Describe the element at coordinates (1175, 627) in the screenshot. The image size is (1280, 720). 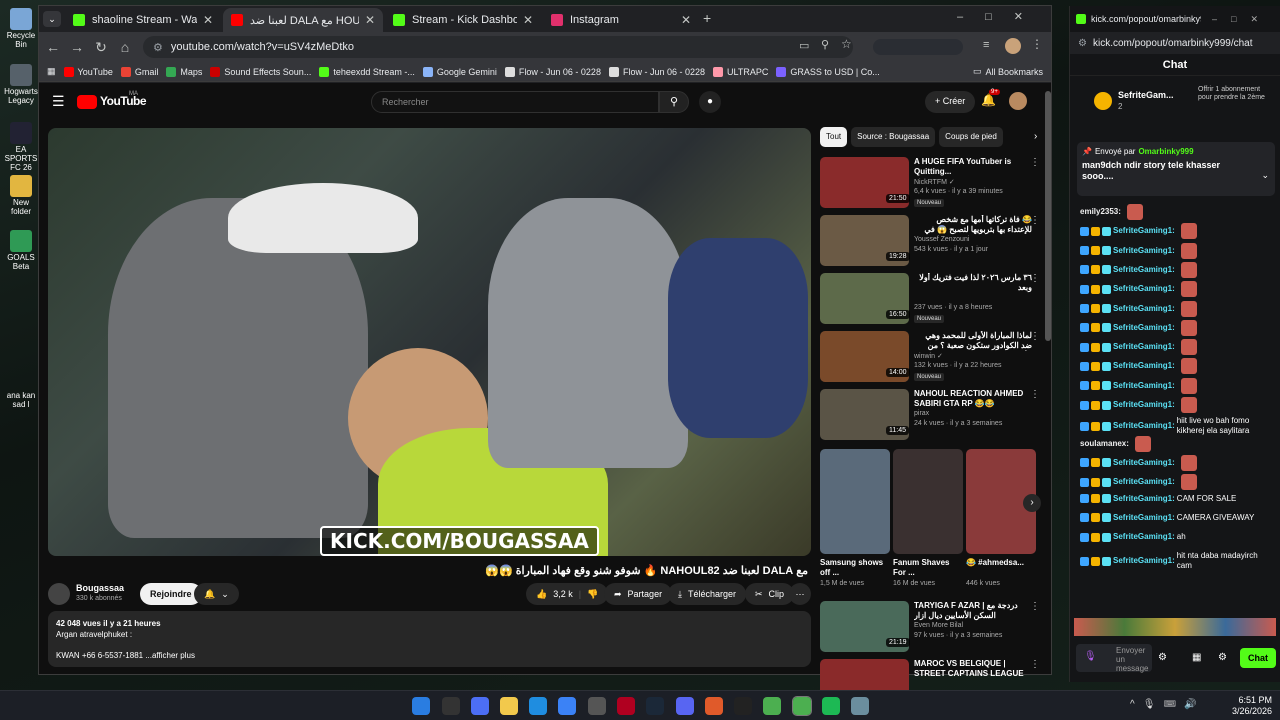
I see `emote-strip` at that location.